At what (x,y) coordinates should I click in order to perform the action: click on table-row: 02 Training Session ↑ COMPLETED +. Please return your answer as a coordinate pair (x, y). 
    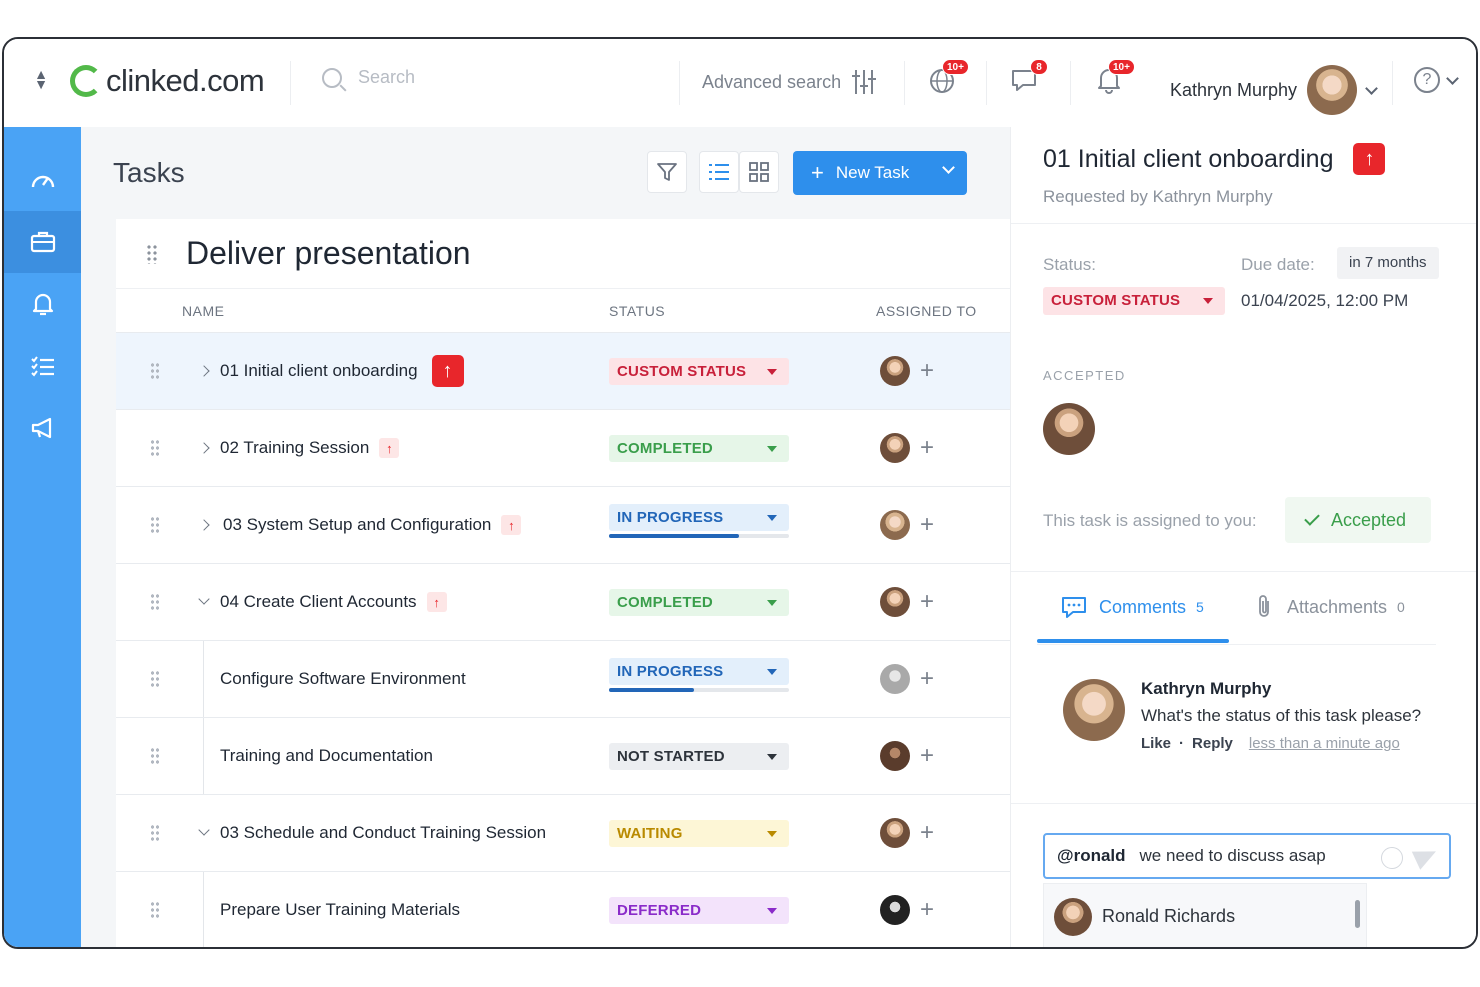
    Looking at the image, I should click on (563, 448).